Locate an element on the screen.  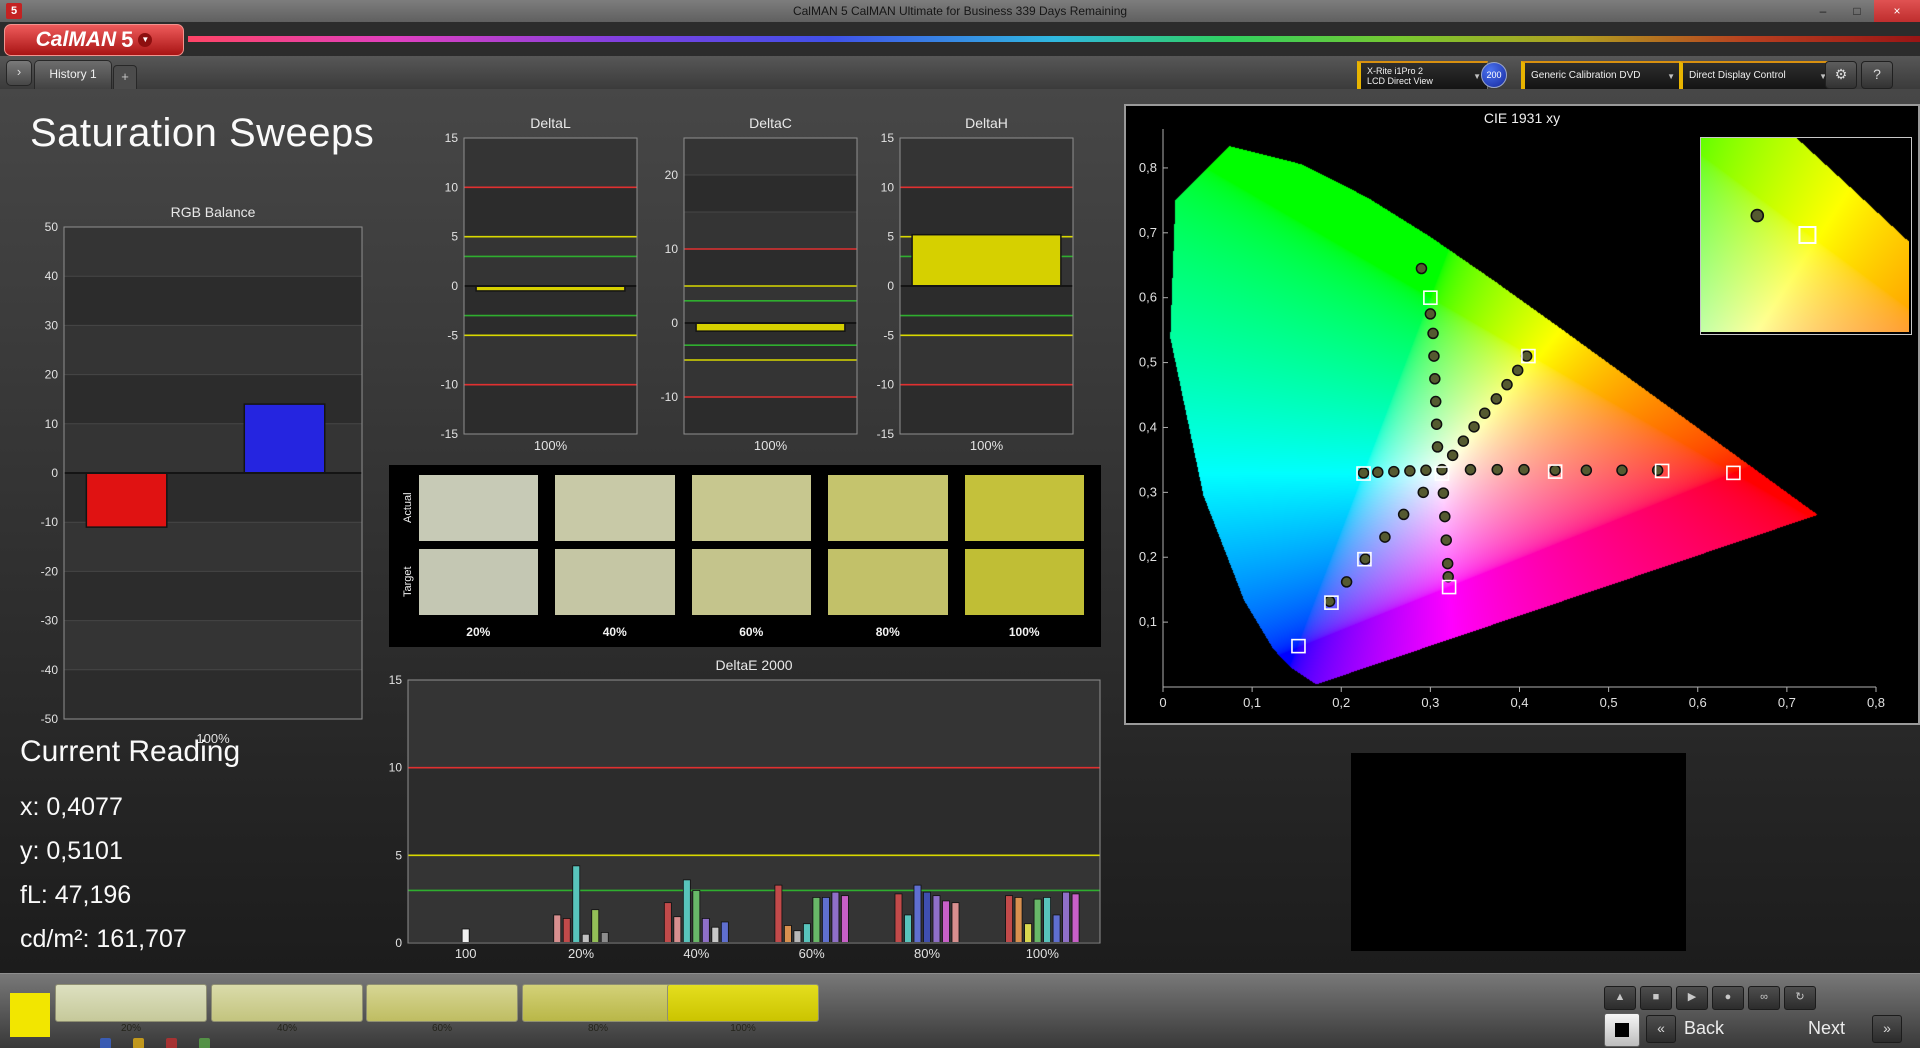
svg-text: 0,8 is located at coordinates (1148, 167).